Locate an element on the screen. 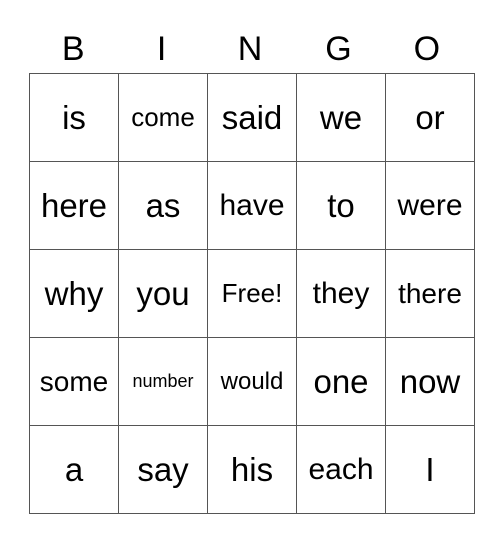  bingo-cell: come is located at coordinates (163, 117).